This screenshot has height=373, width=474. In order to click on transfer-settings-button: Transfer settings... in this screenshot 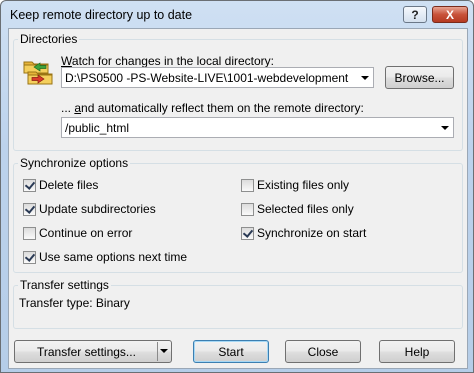, I will do `click(93, 351)`.